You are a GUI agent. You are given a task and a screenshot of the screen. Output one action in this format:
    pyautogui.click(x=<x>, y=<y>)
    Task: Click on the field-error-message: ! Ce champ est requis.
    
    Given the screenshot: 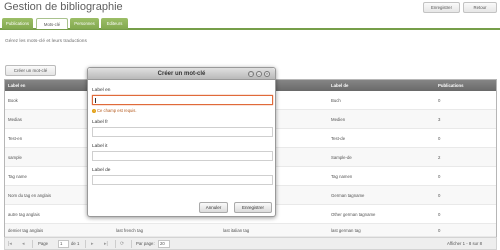 What is the action you would take?
    pyautogui.click(x=114, y=110)
    